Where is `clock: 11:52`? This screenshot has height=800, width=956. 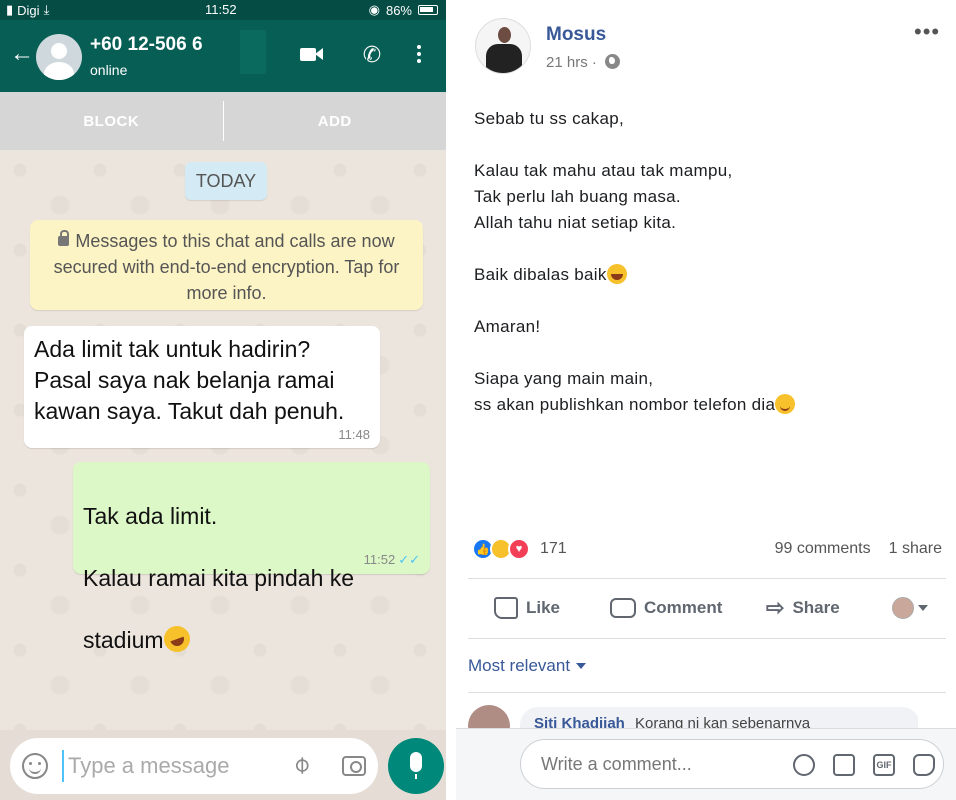 clock: 11:52 is located at coordinates (221, 9).